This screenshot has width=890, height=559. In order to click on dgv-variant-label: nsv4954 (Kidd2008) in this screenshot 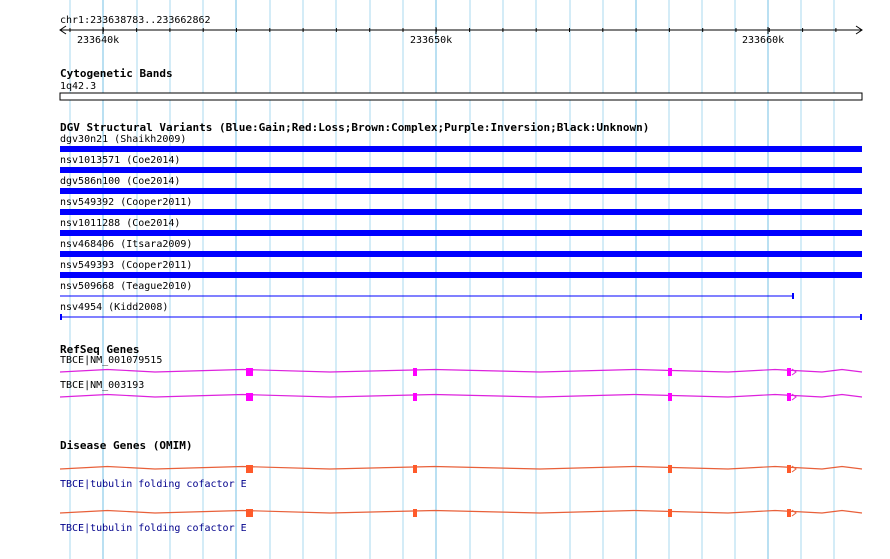, I will do `click(114, 307)`.